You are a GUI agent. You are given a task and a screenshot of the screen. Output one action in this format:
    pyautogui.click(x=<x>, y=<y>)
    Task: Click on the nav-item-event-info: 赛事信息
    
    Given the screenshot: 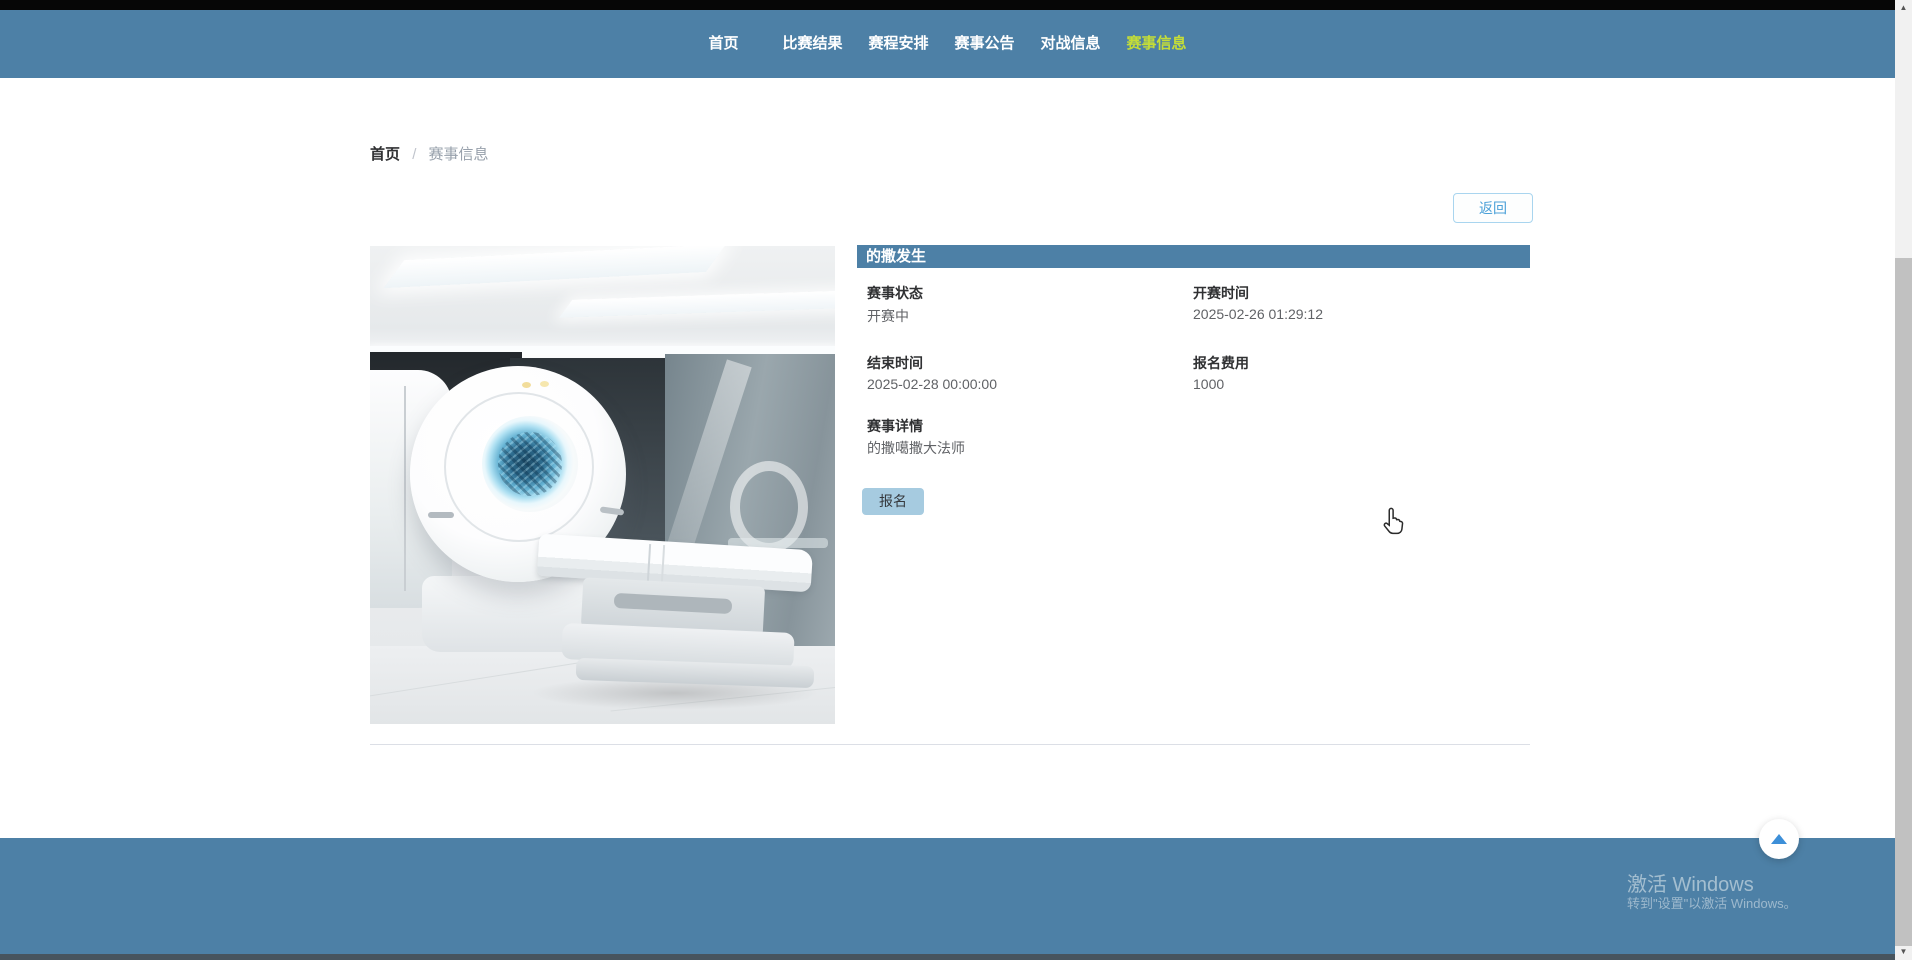 What is the action you would take?
    pyautogui.click(x=1157, y=44)
    